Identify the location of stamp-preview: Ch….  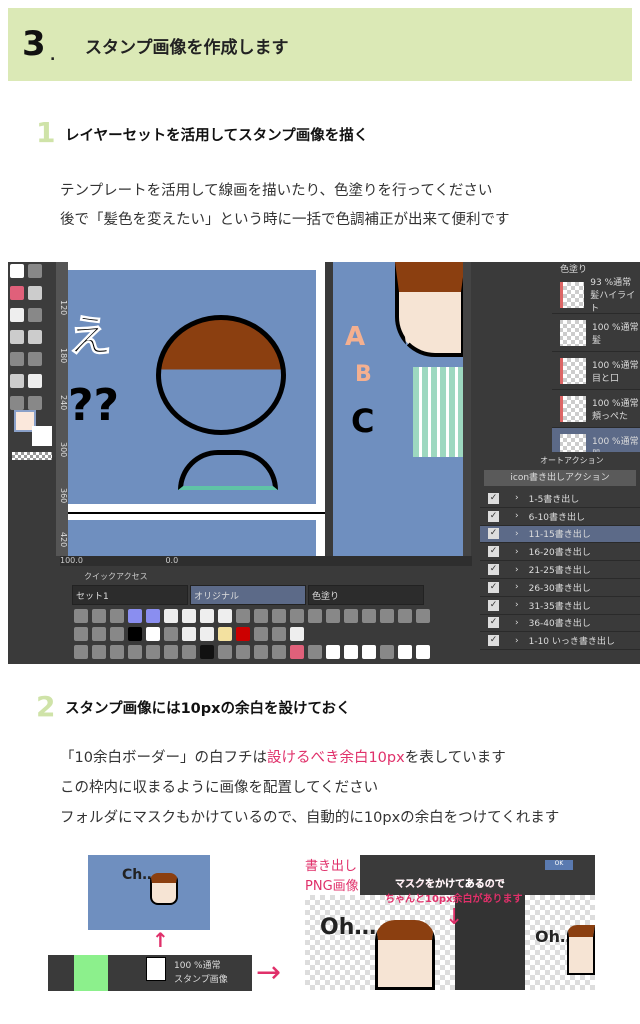
(149, 892).